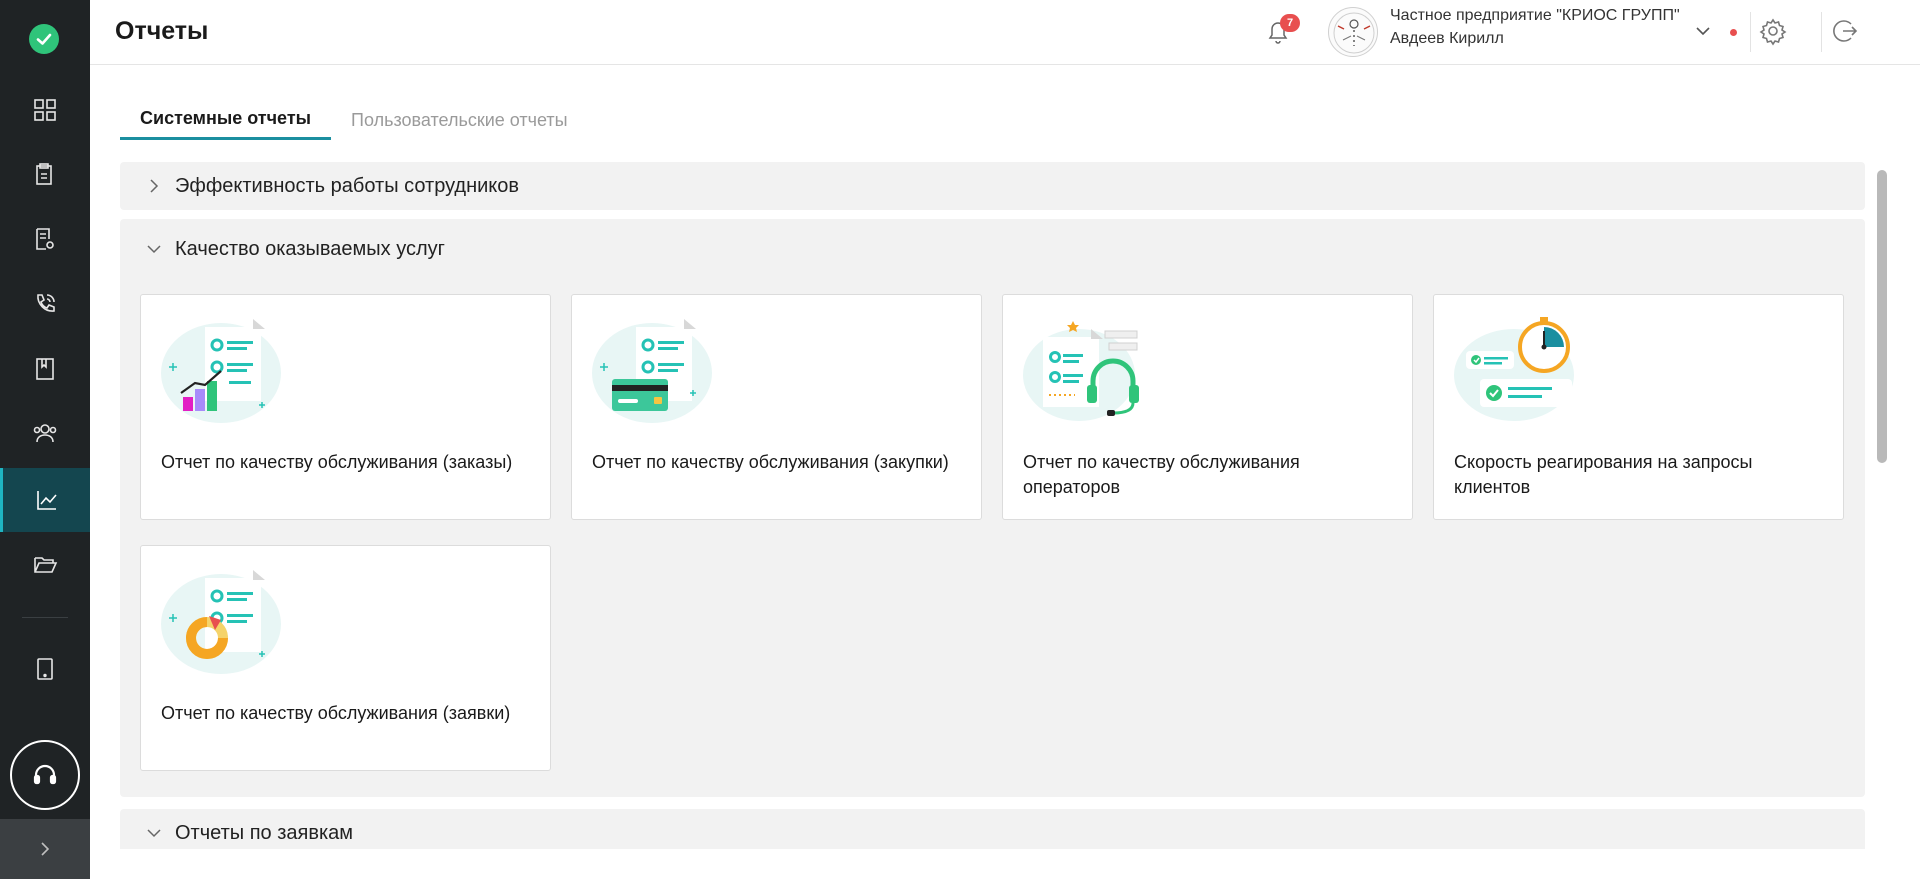 The width and height of the screenshot is (1920, 879). Describe the element at coordinates (1882, 316) in the screenshot. I see `scrollbar-thumb` at that location.